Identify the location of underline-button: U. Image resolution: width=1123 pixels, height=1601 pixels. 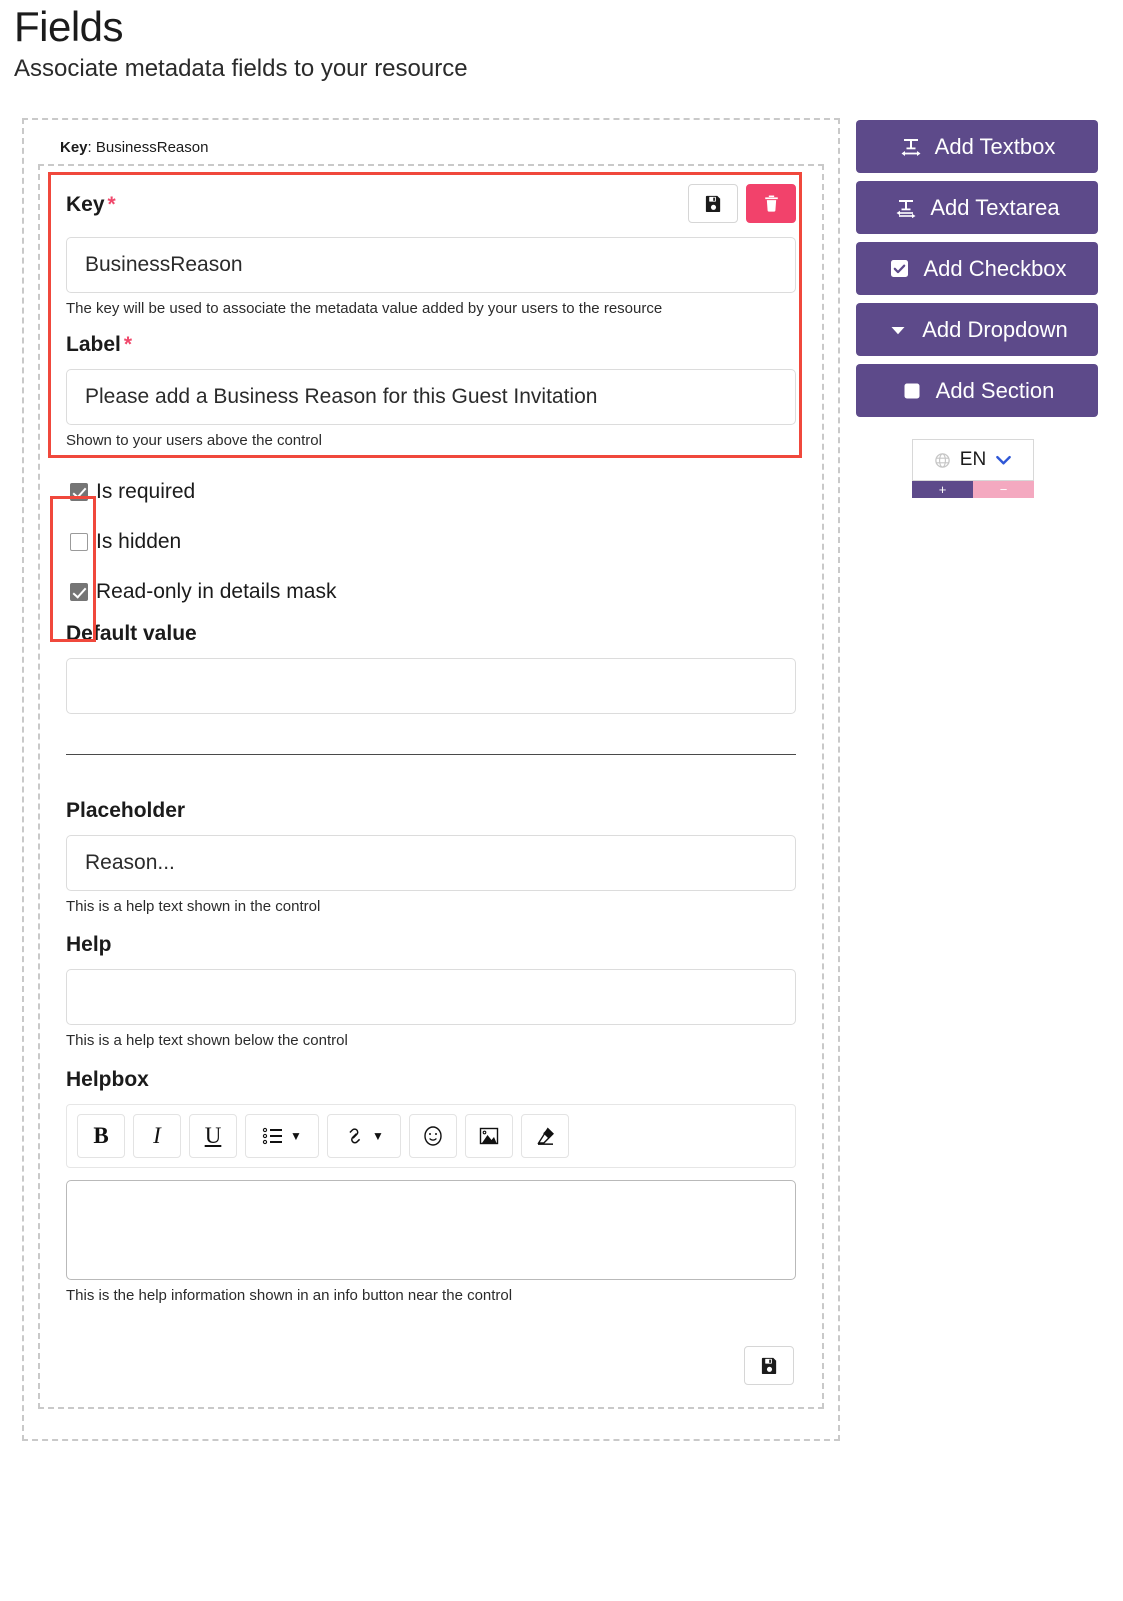
(213, 1136).